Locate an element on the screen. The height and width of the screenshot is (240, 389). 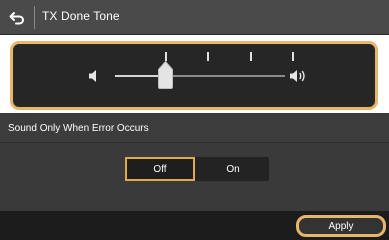
on-button: On is located at coordinates (233, 169).